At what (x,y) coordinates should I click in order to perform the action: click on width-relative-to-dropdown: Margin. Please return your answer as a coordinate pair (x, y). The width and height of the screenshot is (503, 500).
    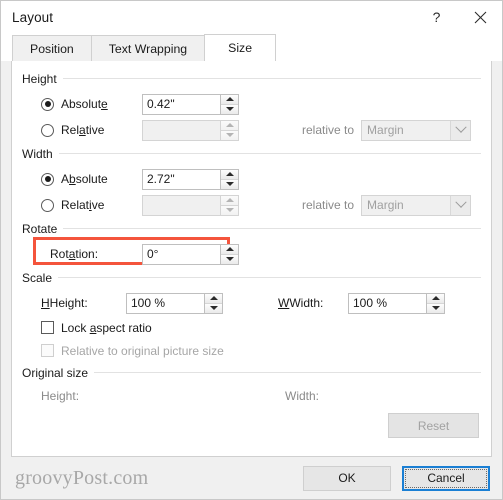
    Looking at the image, I should click on (416, 205).